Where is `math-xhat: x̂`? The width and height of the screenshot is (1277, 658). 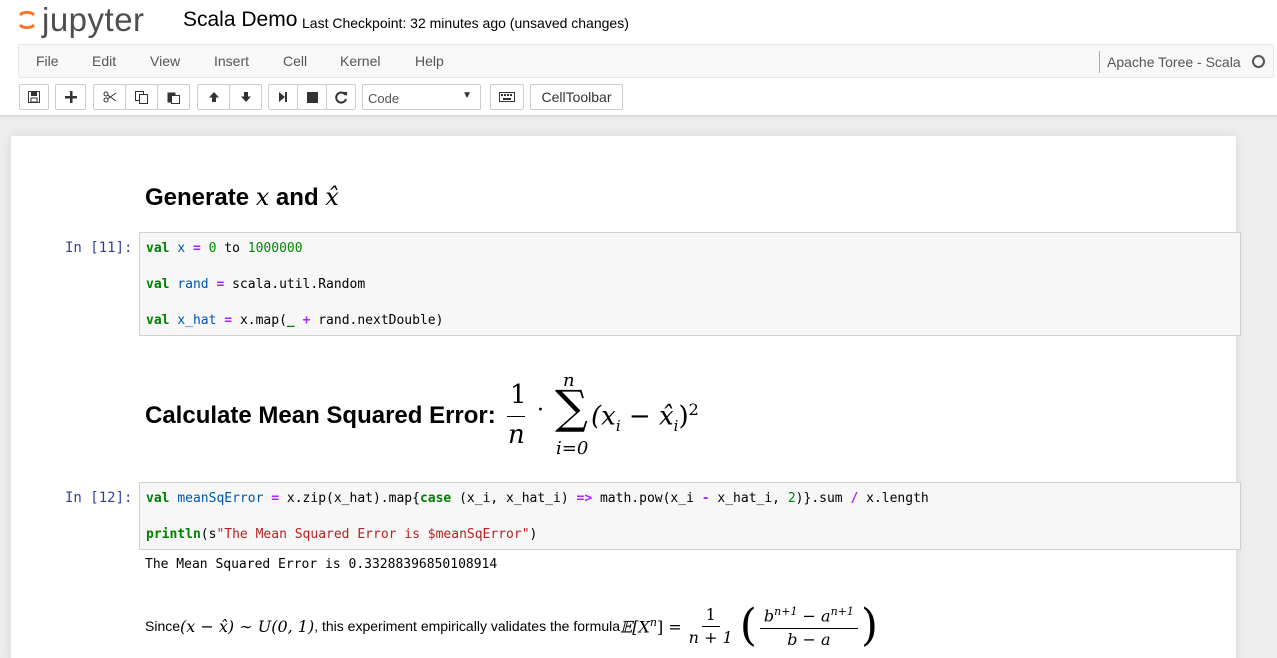
math-xhat: x̂ is located at coordinates (332, 197).